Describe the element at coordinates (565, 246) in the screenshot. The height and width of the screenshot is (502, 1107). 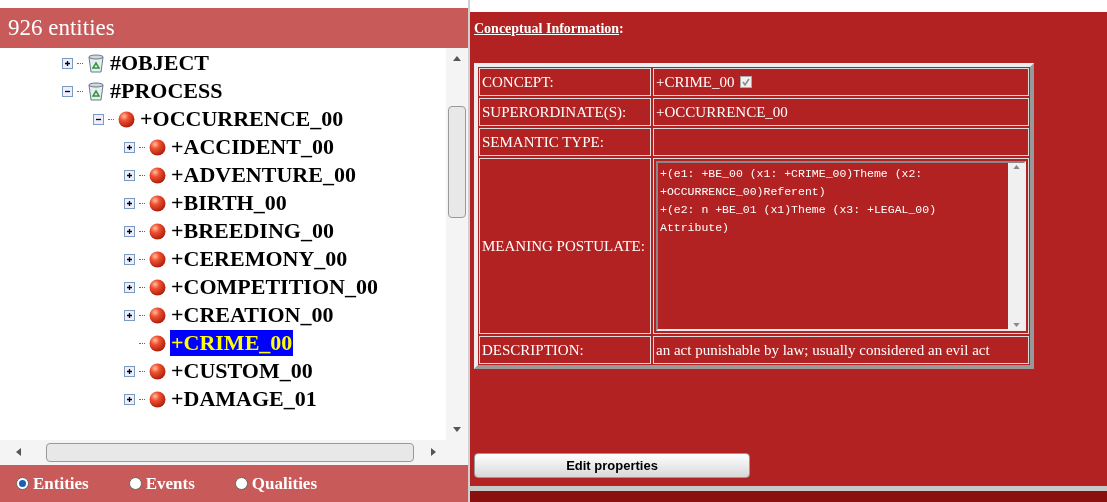
I see `field-label: MEANING POSTULATE:` at that location.